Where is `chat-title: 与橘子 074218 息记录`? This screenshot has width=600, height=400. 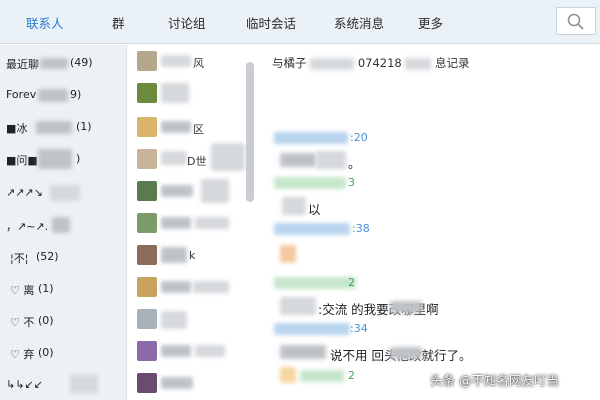
chat-title: 与橘子 074218 息记录 is located at coordinates (371, 63).